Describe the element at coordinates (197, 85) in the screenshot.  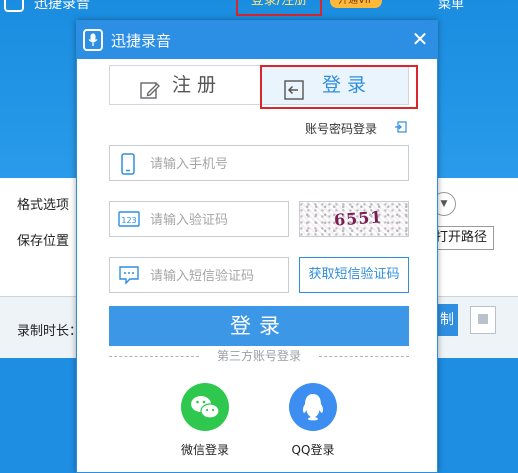
I see `tab-register-label: 注册` at that location.